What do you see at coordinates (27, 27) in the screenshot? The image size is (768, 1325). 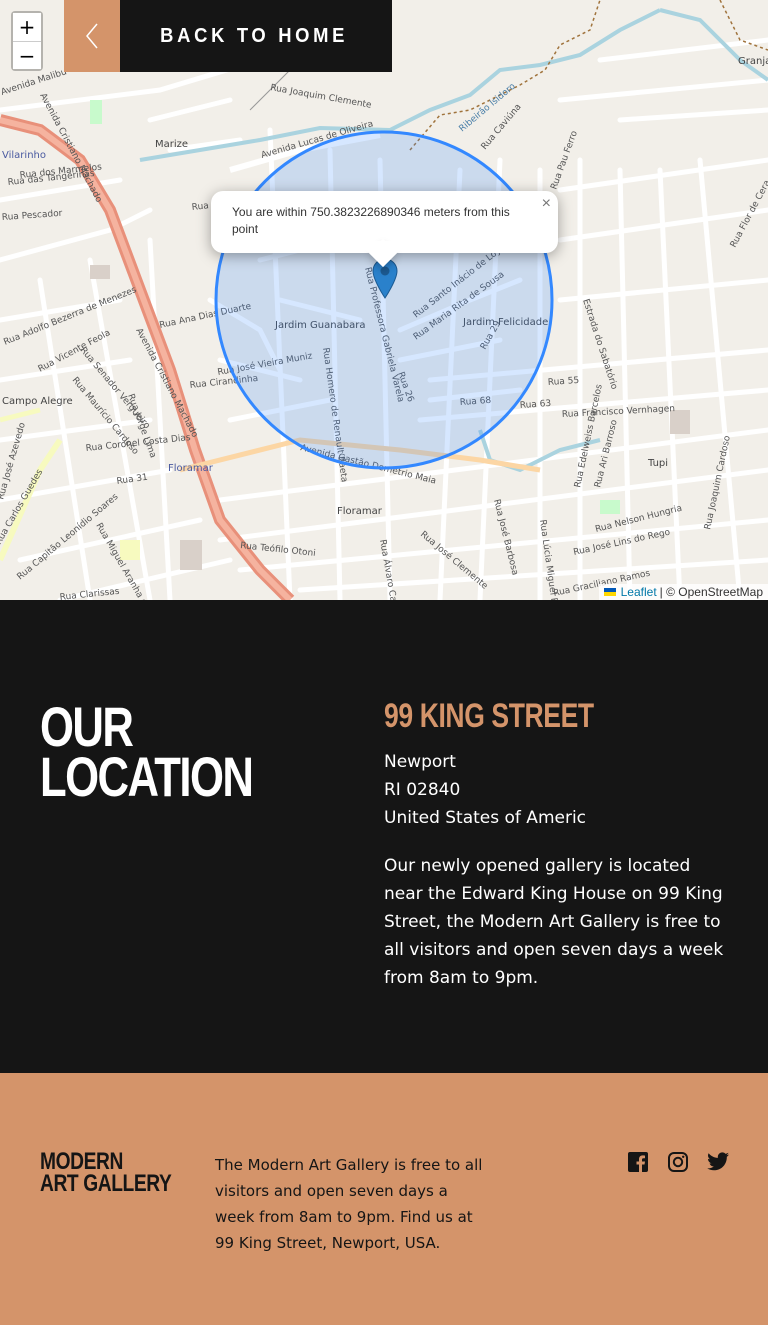 I see `zoom-in-button: +` at bounding box center [27, 27].